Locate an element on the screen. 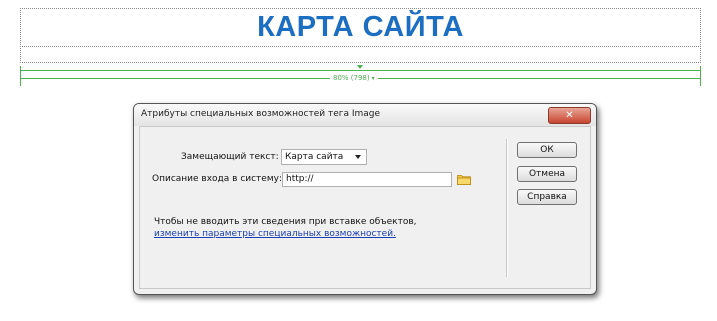  empty-row-cell is located at coordinates (360, 54).